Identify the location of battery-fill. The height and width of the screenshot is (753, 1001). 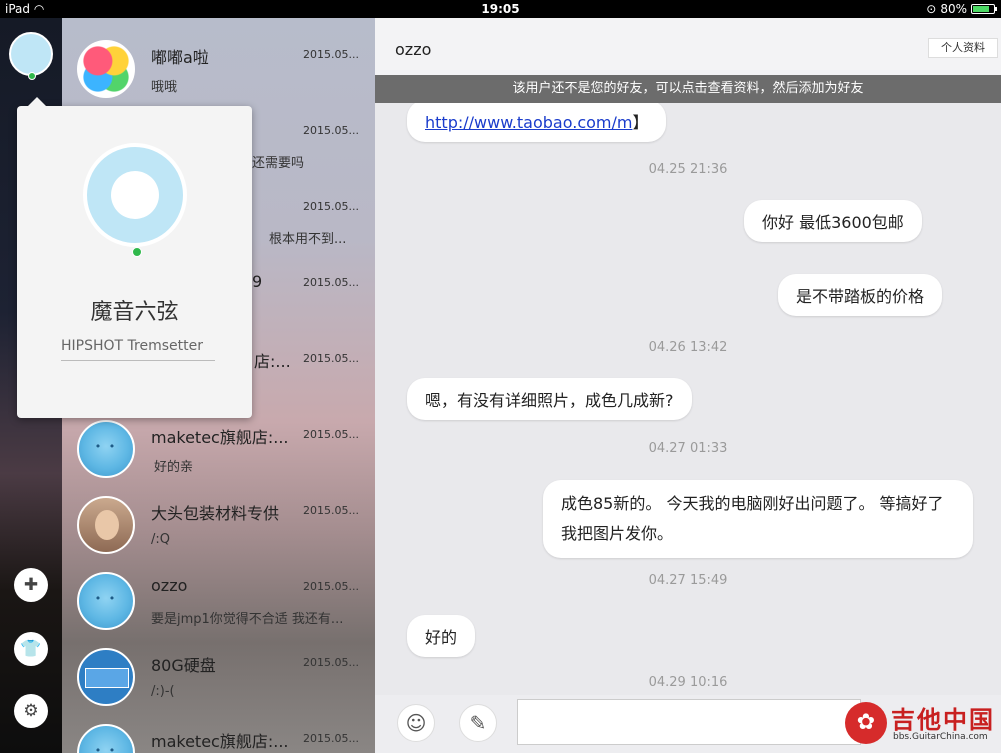
(981, 9).